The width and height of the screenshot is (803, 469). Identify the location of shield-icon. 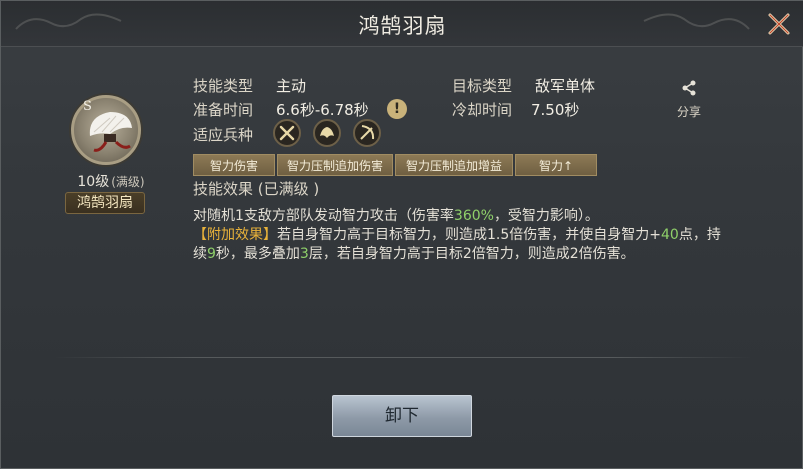
(327, 132).